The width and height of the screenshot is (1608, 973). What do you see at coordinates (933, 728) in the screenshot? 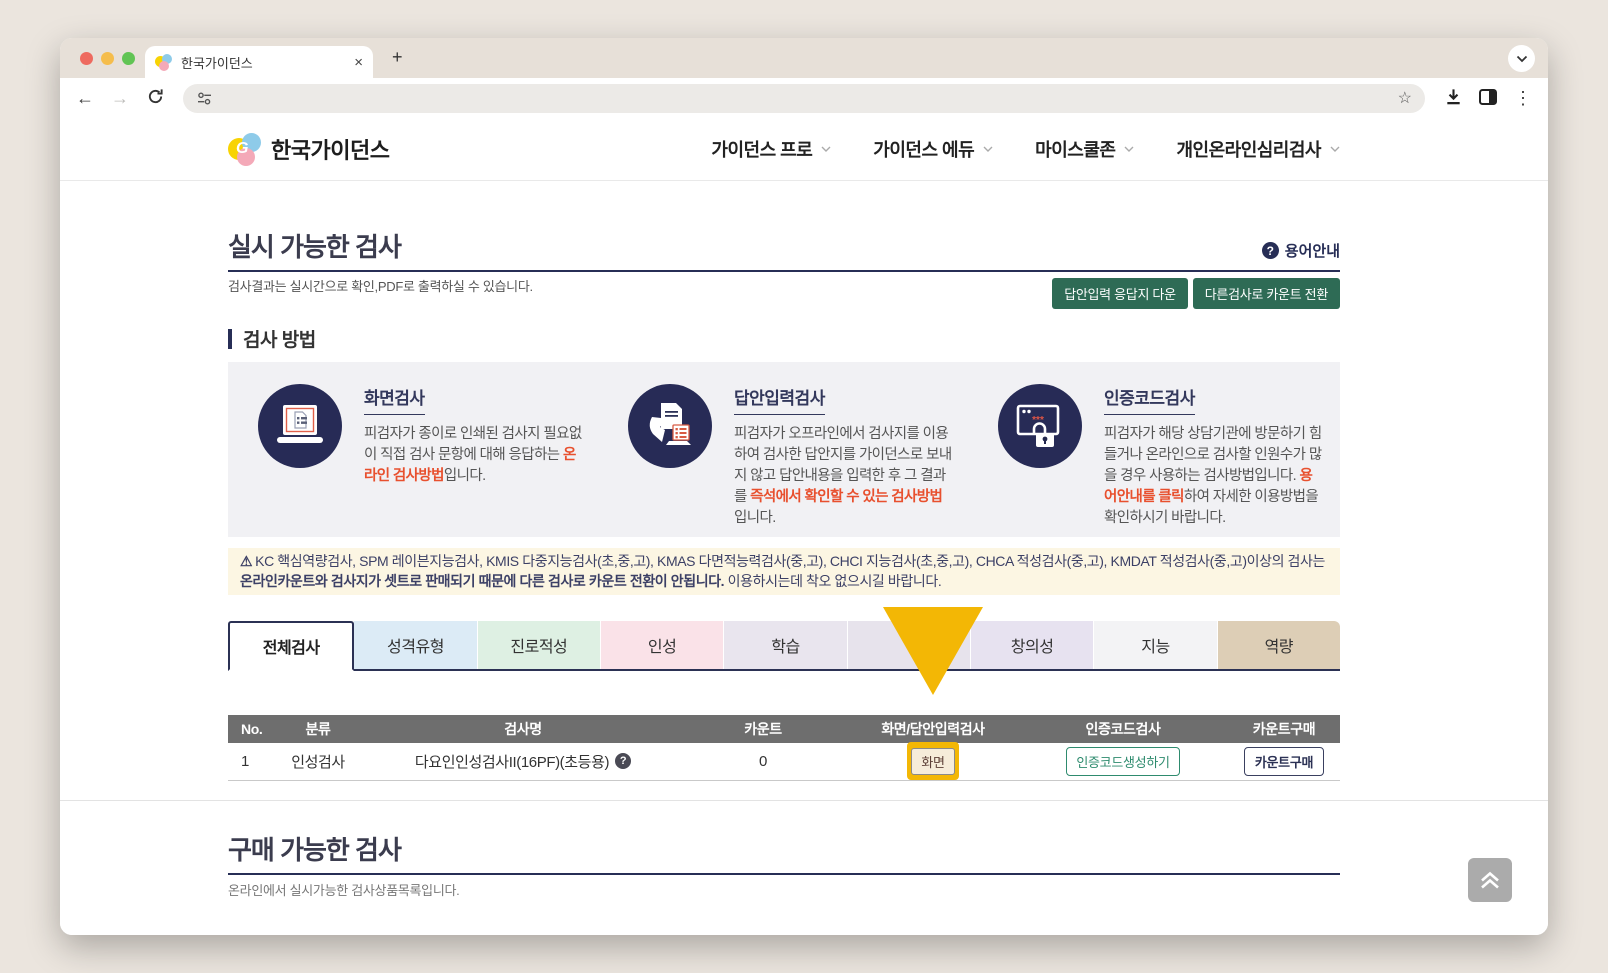
I see `col-header-screen-answer: 화면/답안입력검사` at bounding box center [933, 728].